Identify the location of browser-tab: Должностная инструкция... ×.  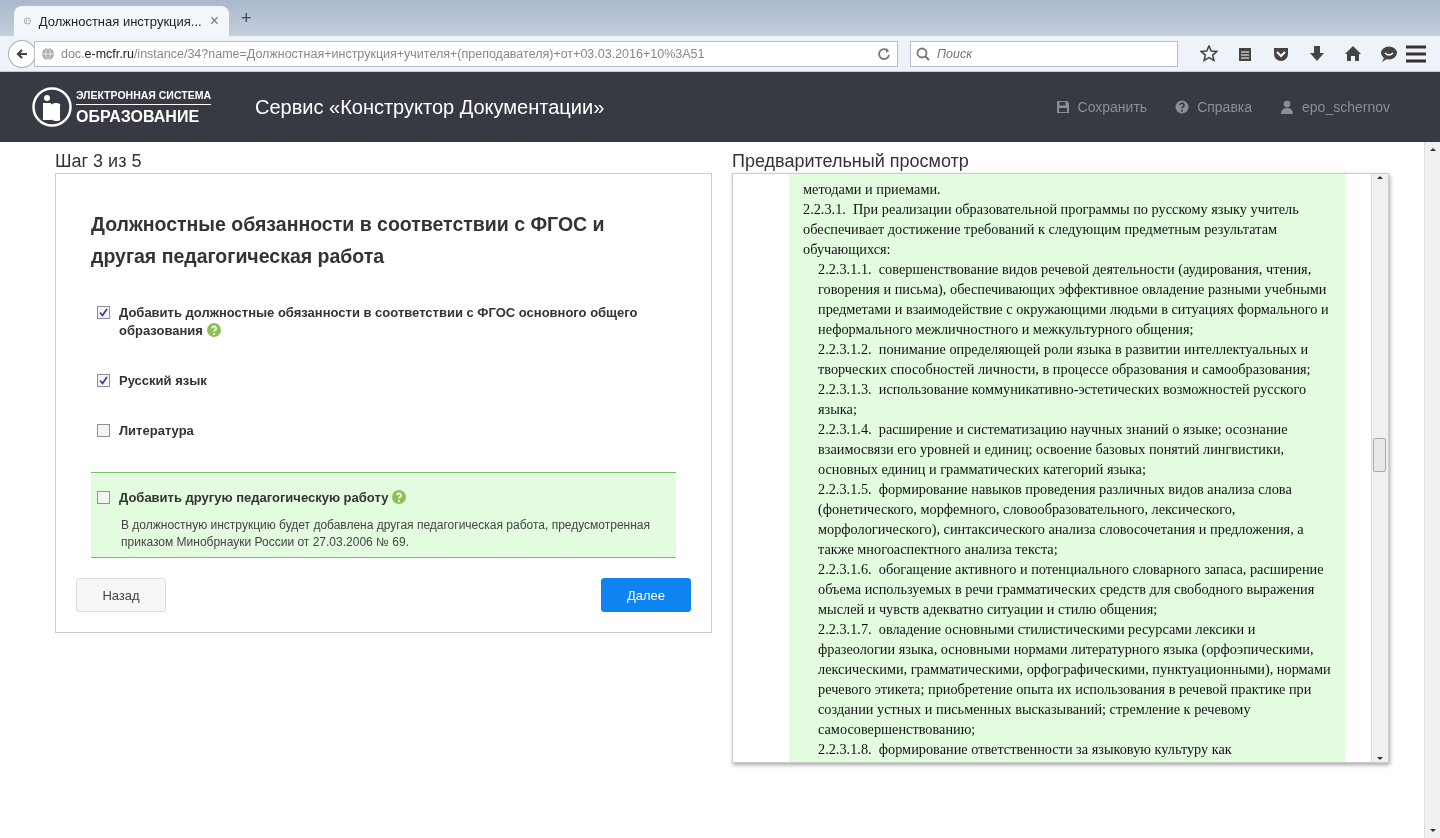
(121, 21).